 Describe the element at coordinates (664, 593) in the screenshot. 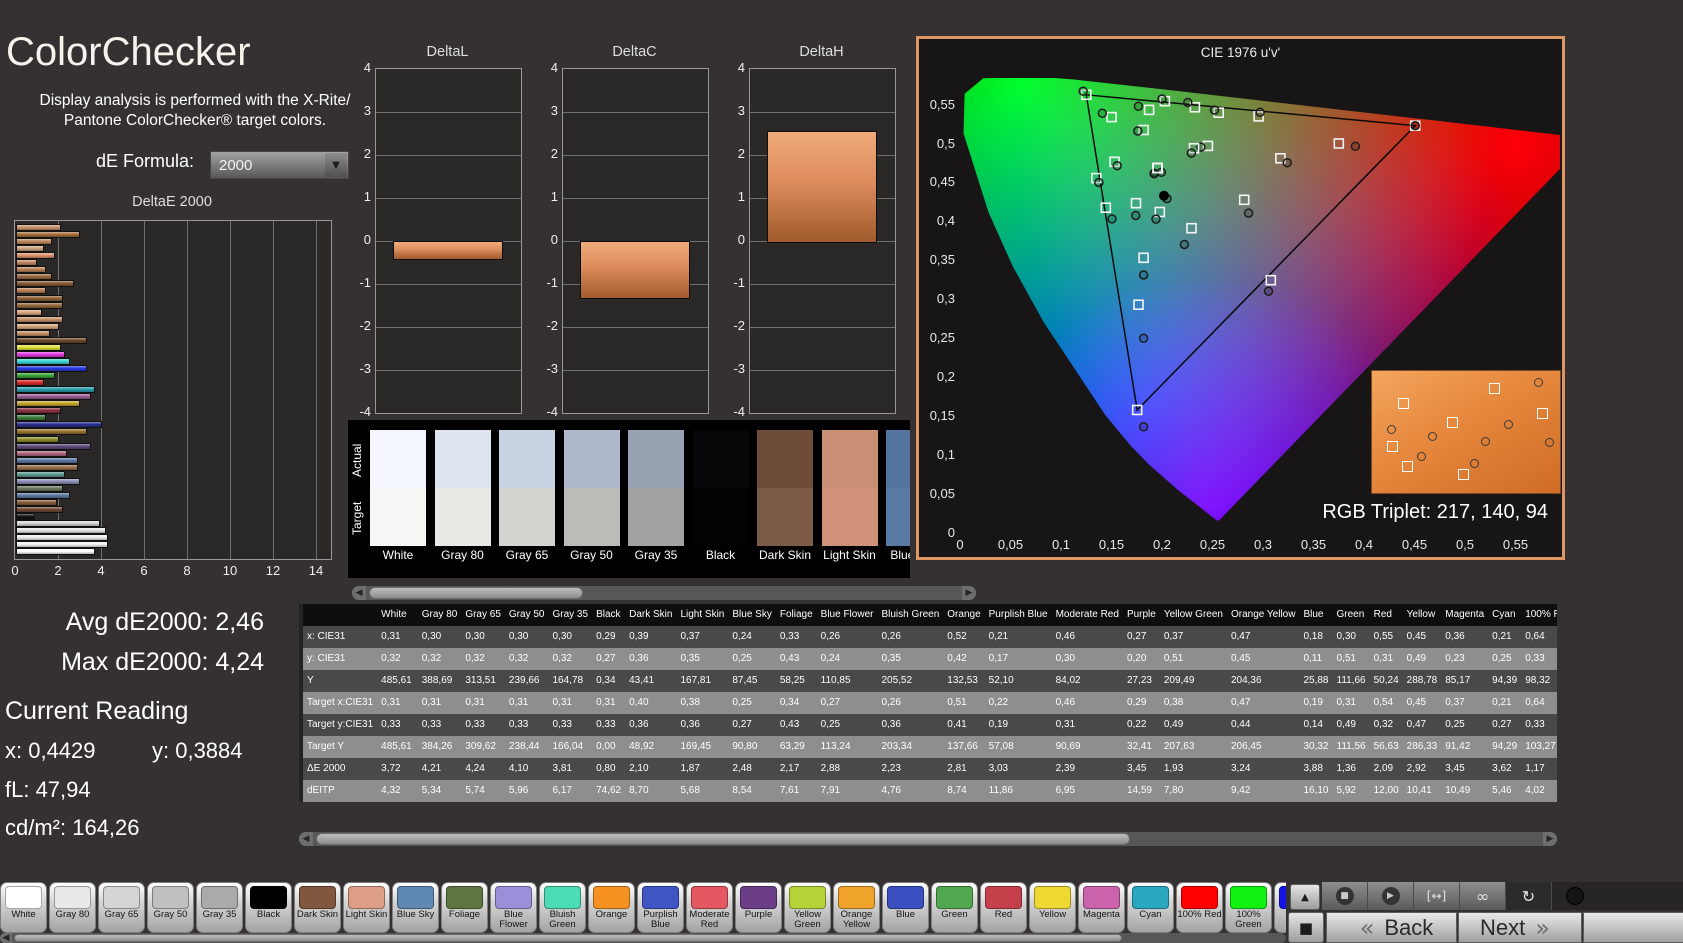

I see `swatch-strip-scrollbar: ◀ ▶` at that location.